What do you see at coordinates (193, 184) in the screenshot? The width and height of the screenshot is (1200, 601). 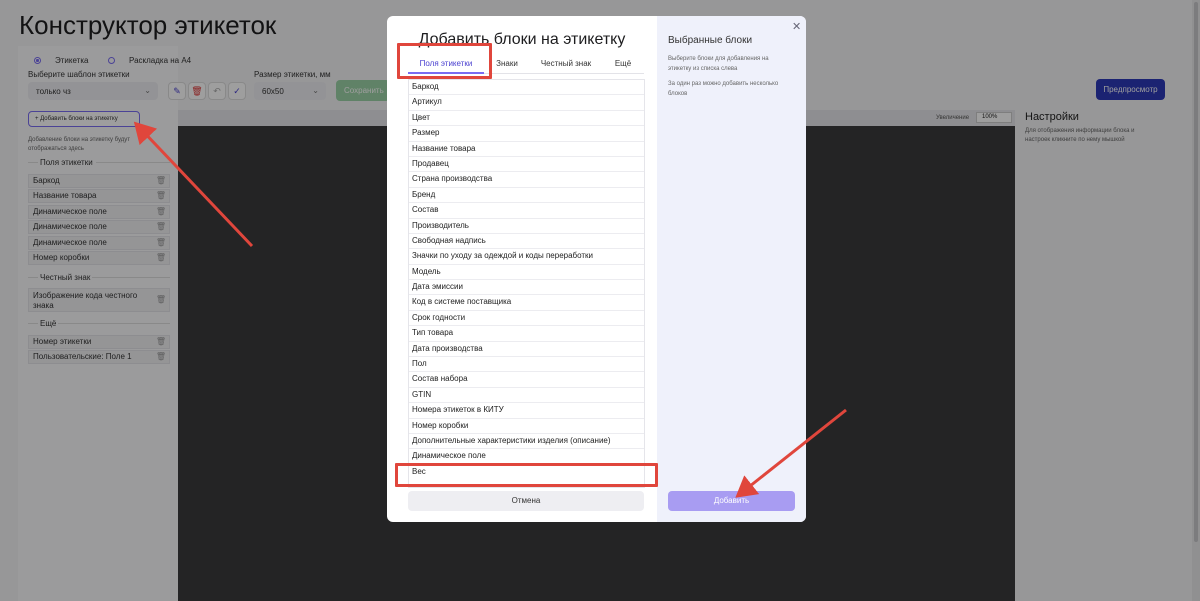 I see `annotation-arrow-left` at bounding box center [193, 184].